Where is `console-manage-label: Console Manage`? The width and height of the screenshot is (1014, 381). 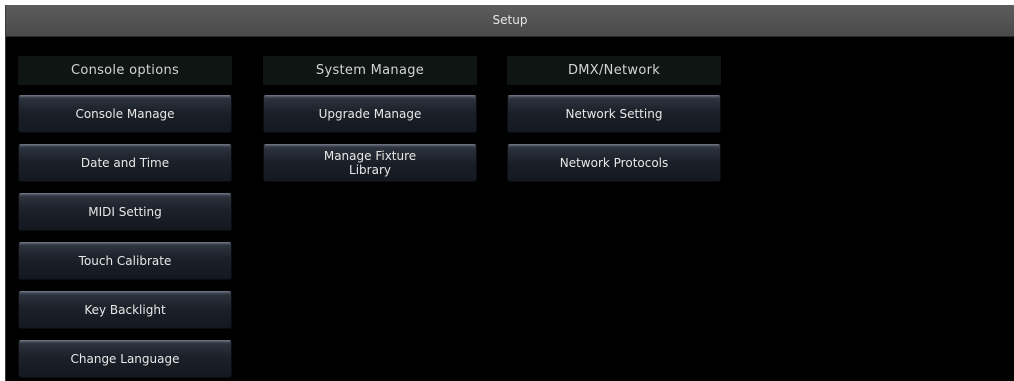 console-manage-label: Console Manage is located at coordinates (125, 114).